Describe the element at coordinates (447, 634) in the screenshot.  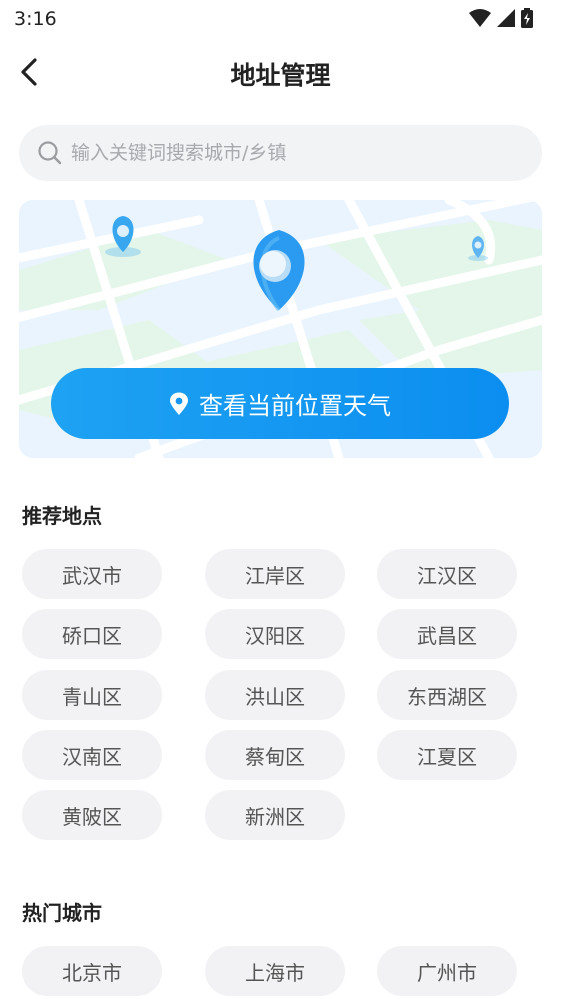
I see `recommended-chip: 武昌区` at that location.